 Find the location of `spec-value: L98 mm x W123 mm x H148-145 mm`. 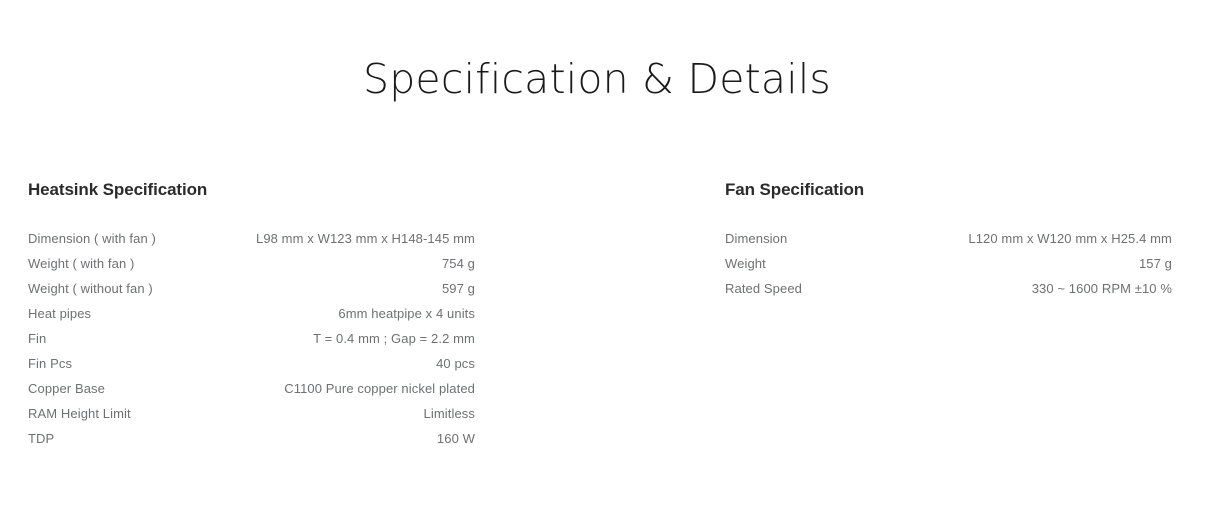

spec-value: L98 mm x W123 mm x H148-145 mm is located at coordinates (365, 238).